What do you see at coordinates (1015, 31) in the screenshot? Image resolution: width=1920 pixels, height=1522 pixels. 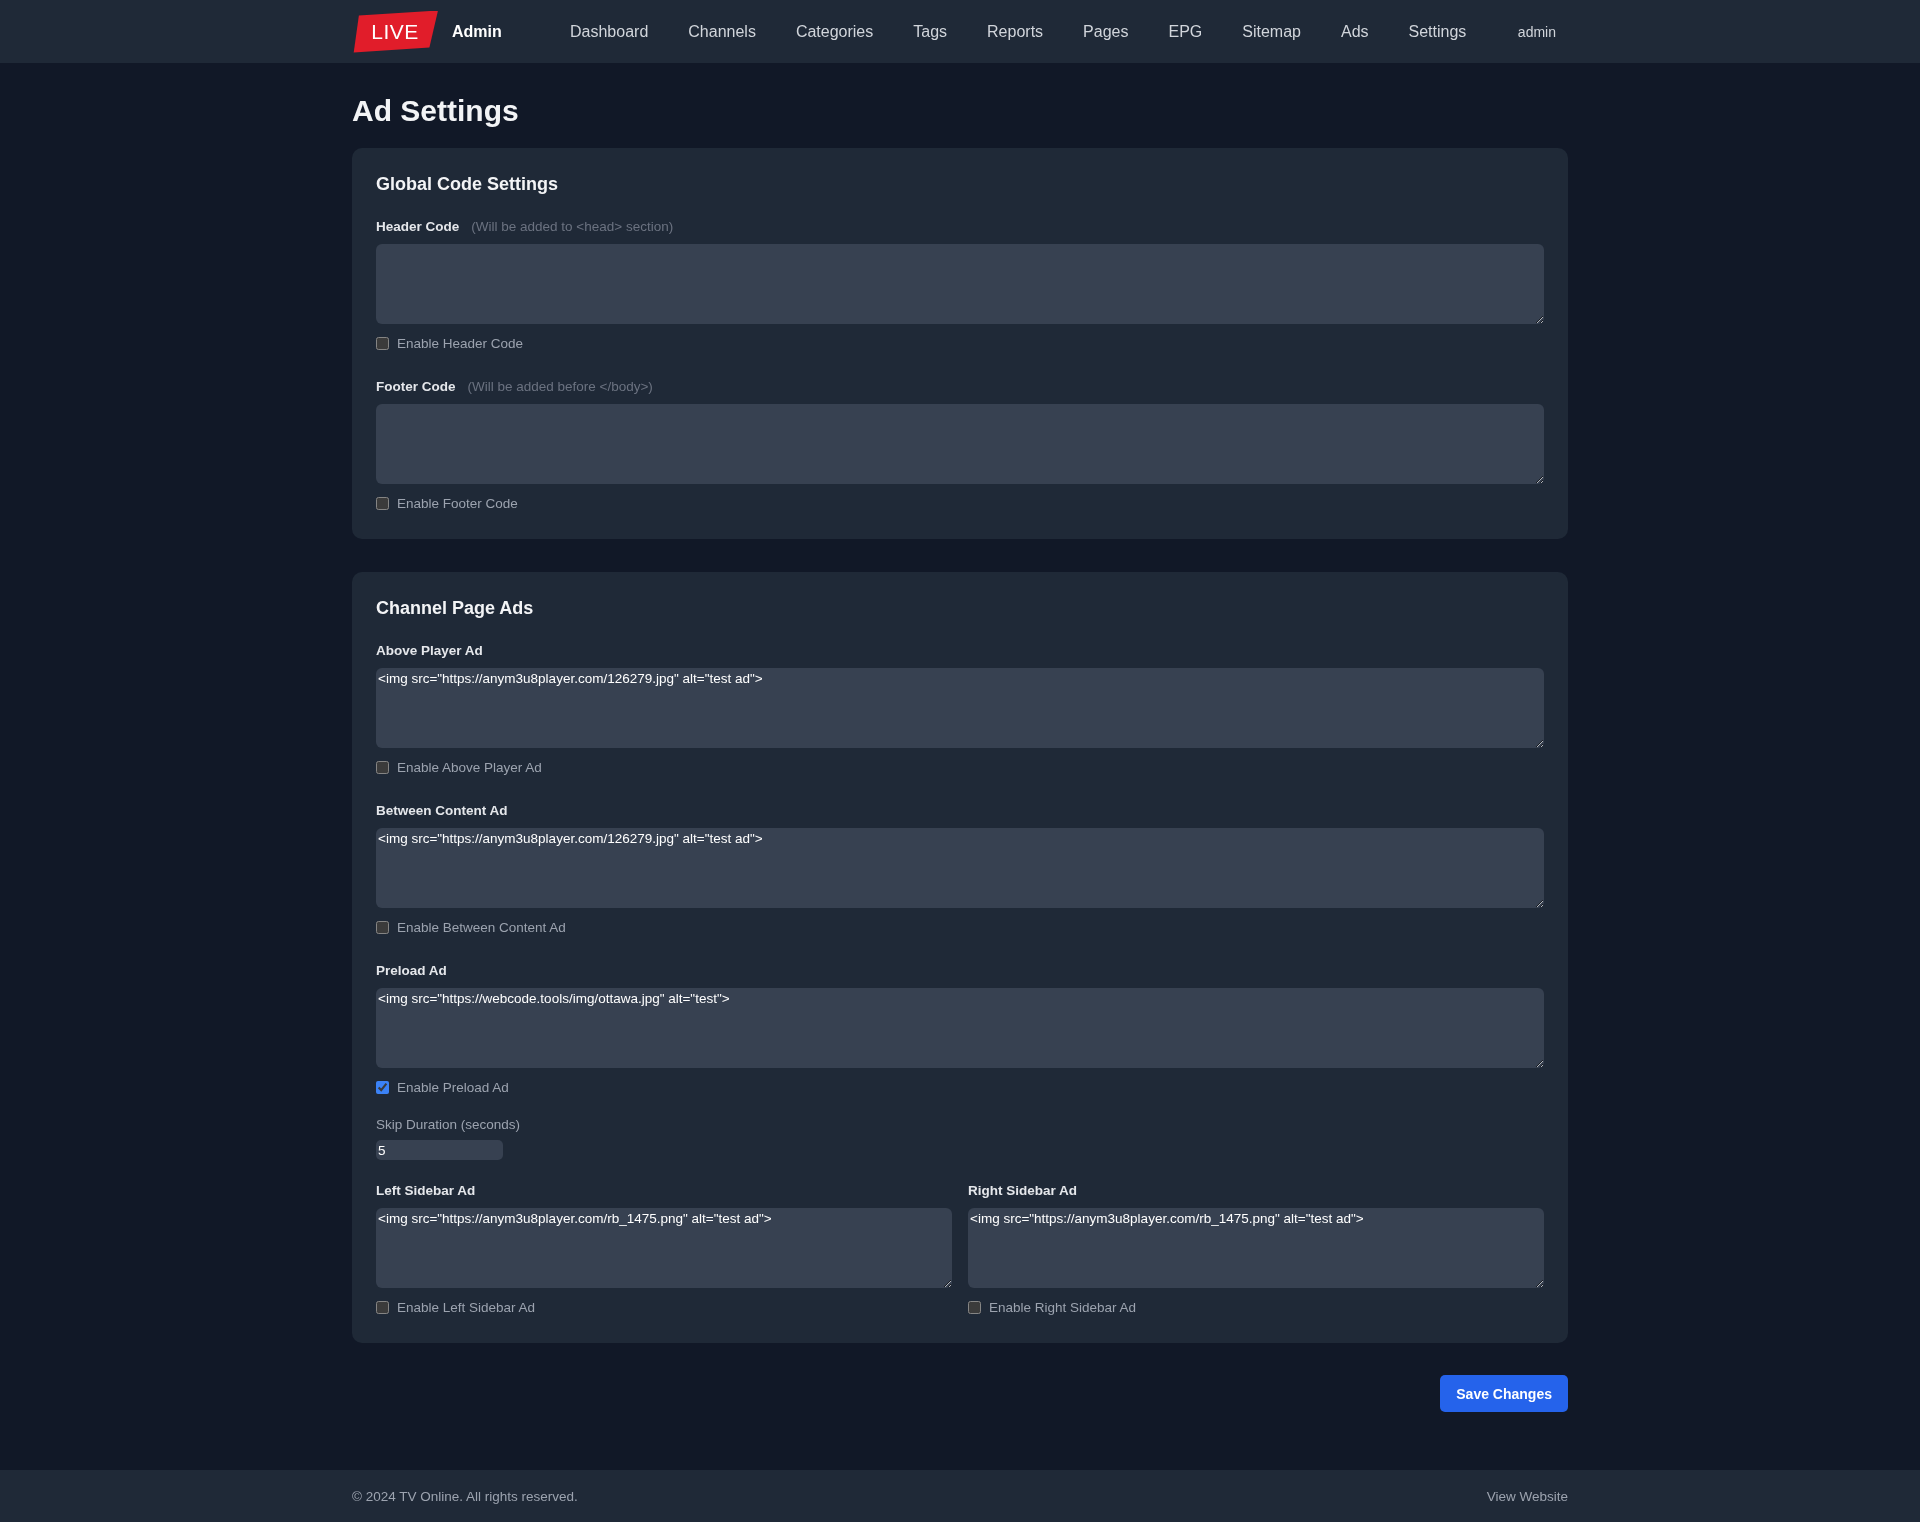 I see `nav-link: Reports` at bounding box center [1015, 31].